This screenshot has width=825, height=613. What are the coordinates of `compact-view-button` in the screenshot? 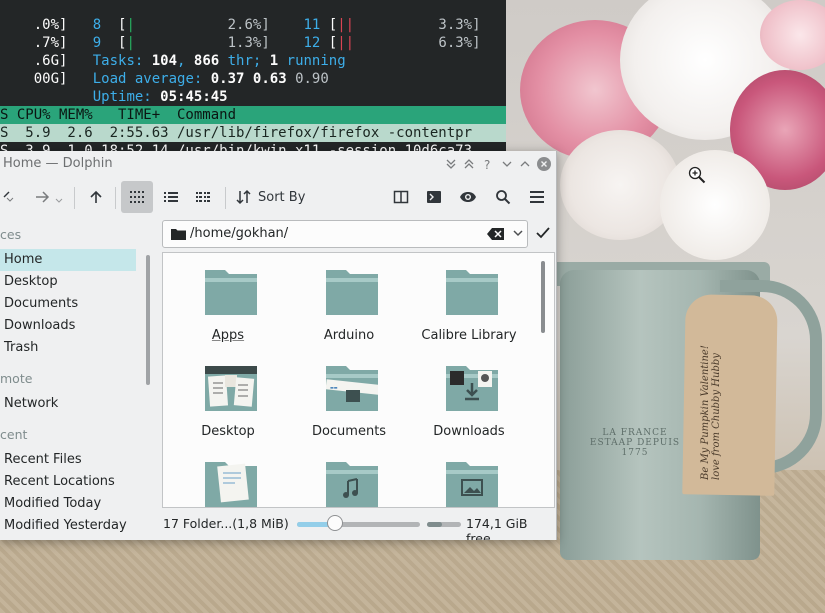 It's located at (203, 197).